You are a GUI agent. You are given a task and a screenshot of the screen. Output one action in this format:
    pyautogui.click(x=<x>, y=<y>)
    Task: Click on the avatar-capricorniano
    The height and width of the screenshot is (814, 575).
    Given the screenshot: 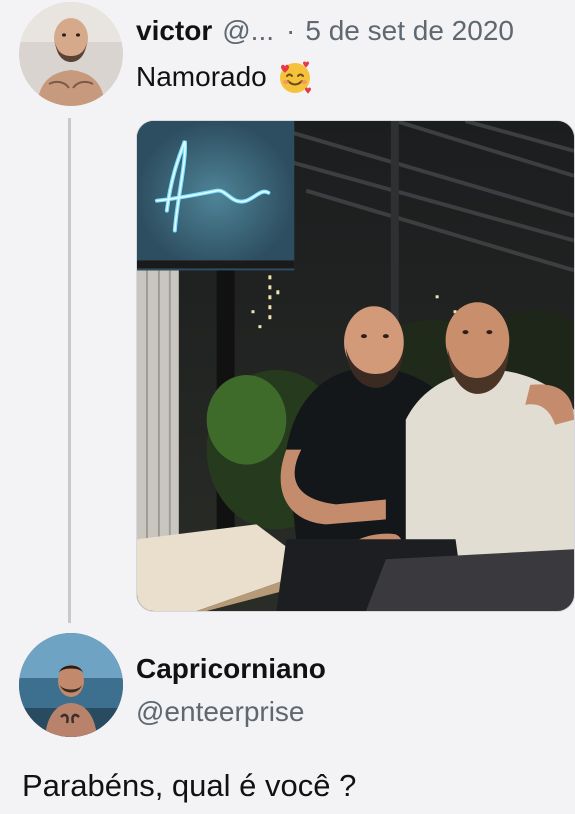 What is the action you would take?
    pyautogui.click(x=71, y=685)
    